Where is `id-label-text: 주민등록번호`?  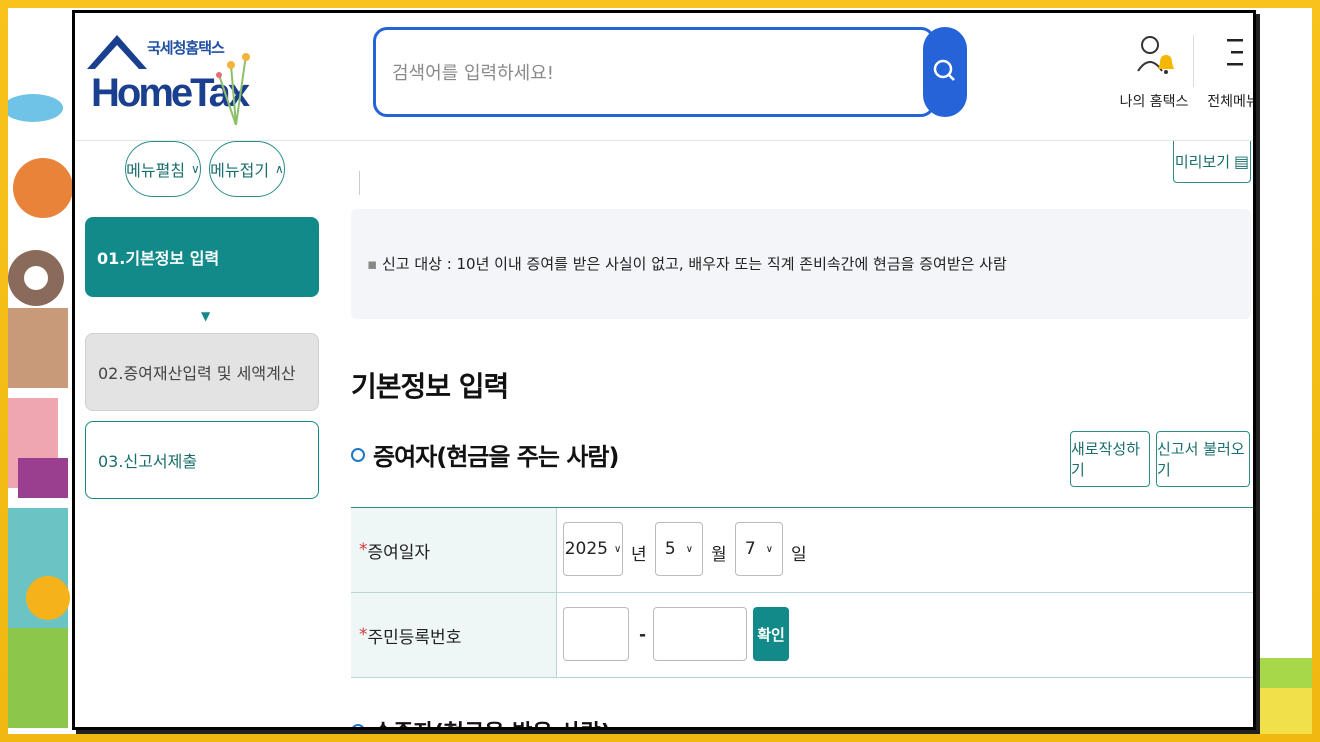
id-label-text: 주민등록번호 is located at coordinates (414, 637).